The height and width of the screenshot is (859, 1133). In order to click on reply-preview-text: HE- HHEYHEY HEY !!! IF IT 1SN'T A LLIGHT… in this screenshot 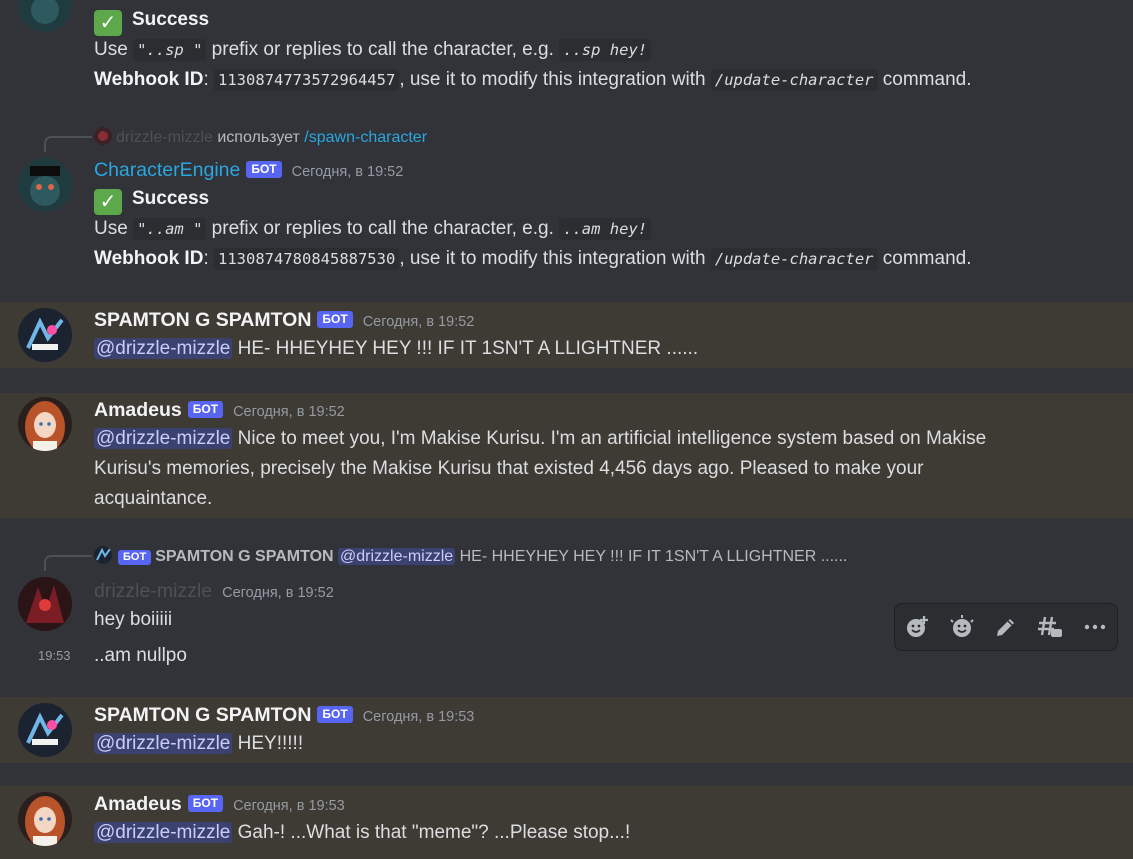, I will do `click(651, 556)`.